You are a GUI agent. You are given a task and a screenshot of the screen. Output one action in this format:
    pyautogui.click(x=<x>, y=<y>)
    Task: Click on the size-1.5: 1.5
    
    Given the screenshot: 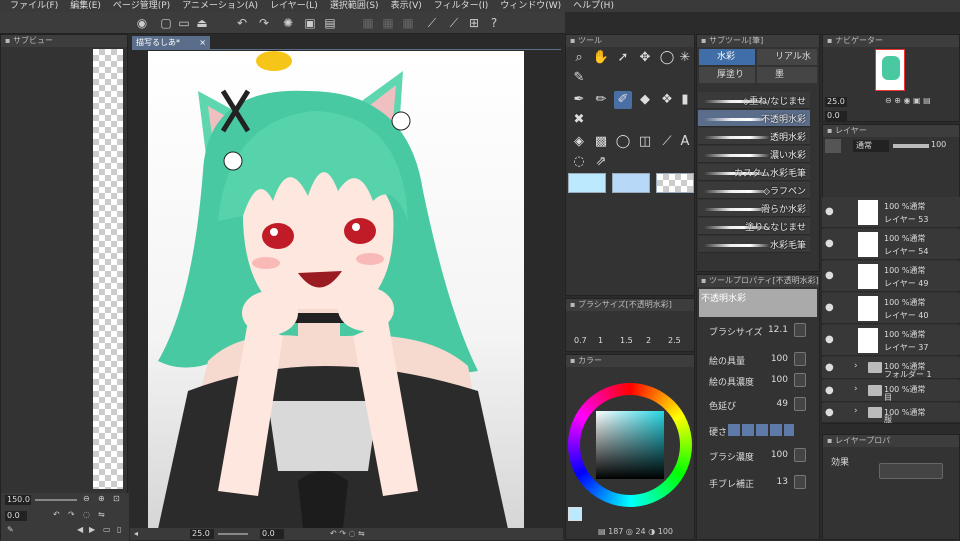 What is the action you would take?
    pyautogui.click(x=626, y=340)
    